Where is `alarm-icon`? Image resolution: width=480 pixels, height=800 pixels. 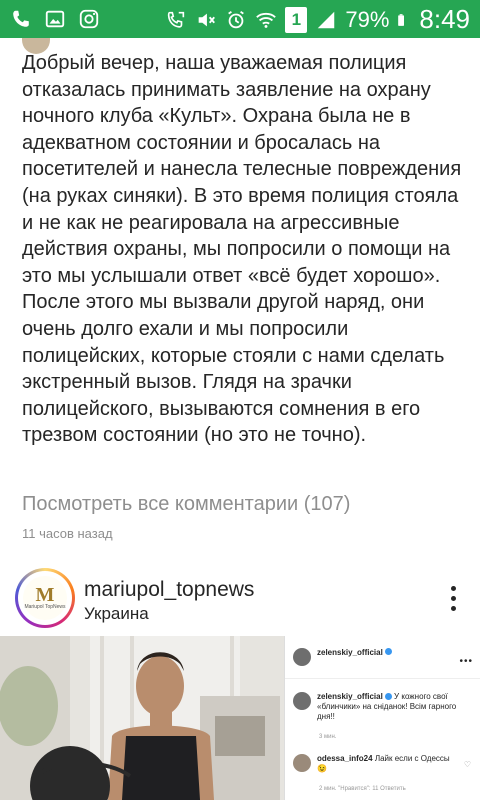
alarm-icon is located at coordinates (236, 19).